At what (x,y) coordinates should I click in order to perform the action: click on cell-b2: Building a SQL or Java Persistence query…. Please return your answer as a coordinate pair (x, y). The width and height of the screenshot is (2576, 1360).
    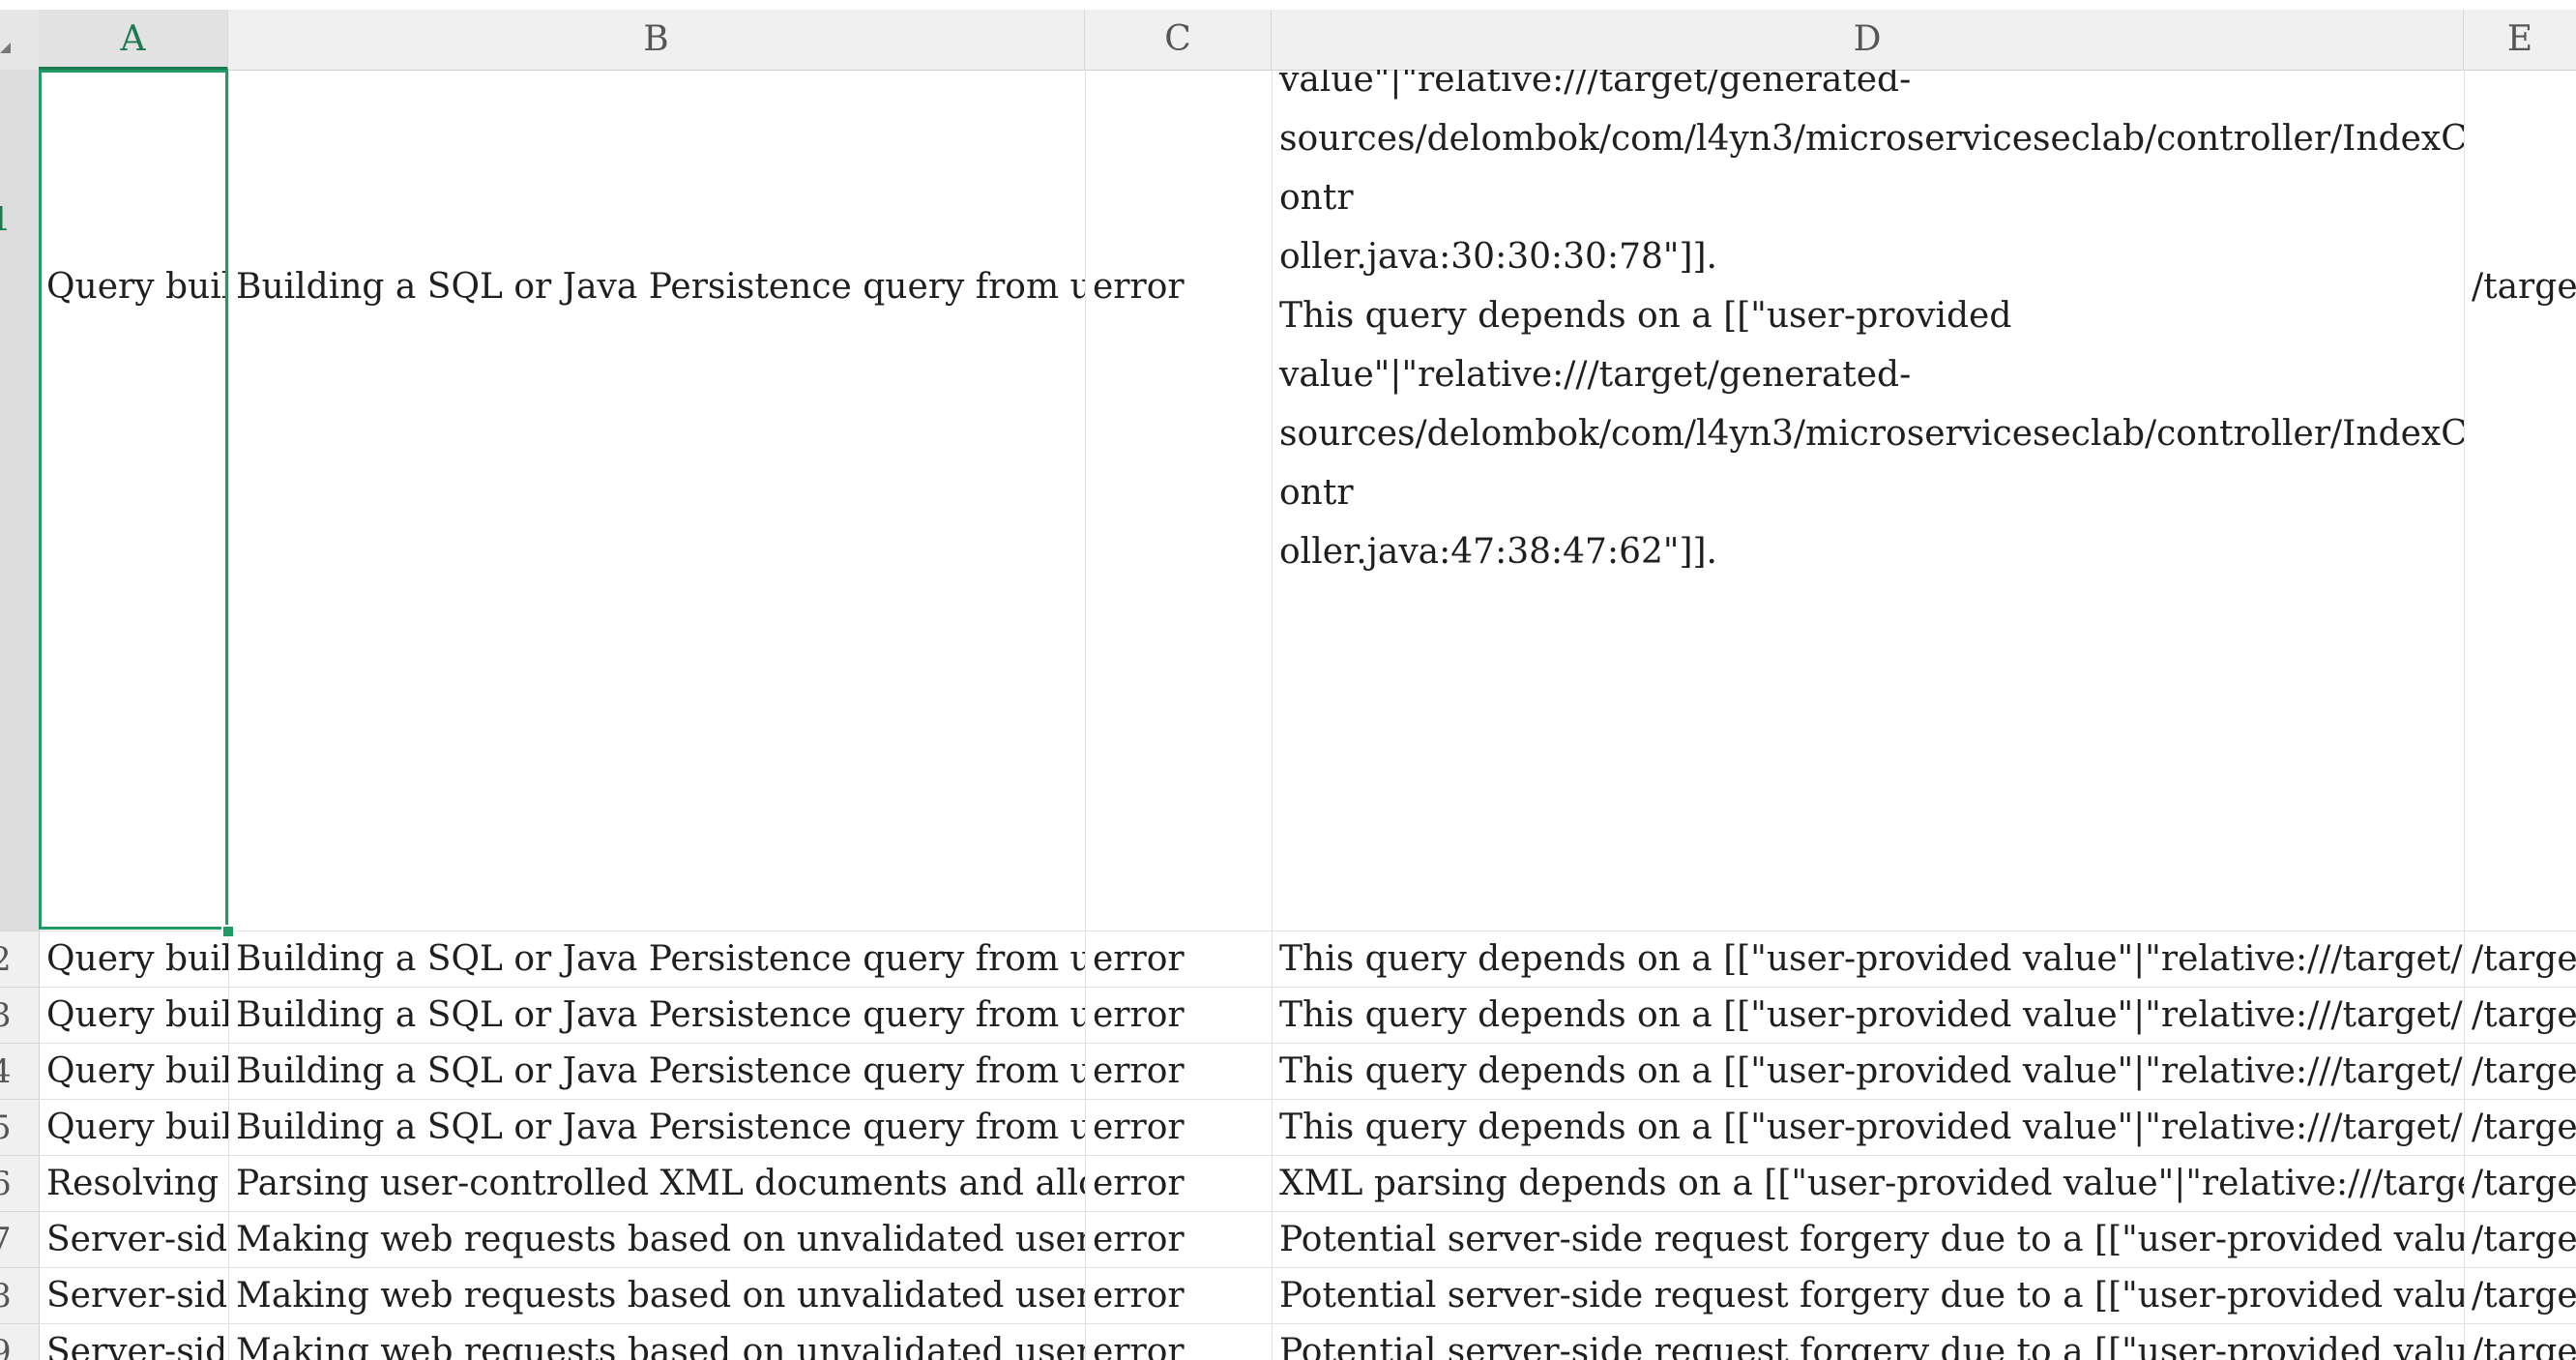
    Looking at the image, I should click on (656, 959).